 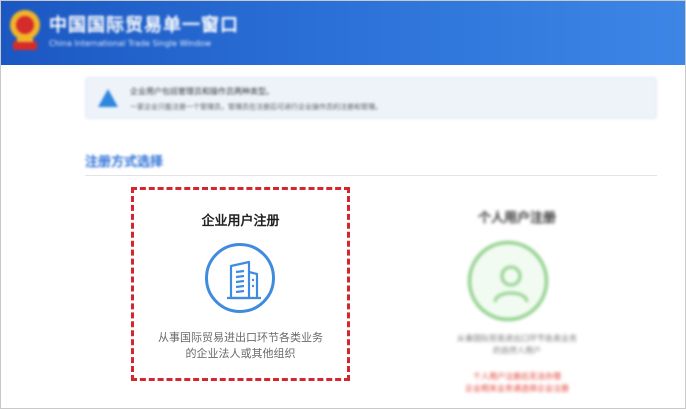 What do you see at coordinates (124, 162) in the screenshot?
I see `section-title: 注册方式选择` at bounding box center [124, 162].